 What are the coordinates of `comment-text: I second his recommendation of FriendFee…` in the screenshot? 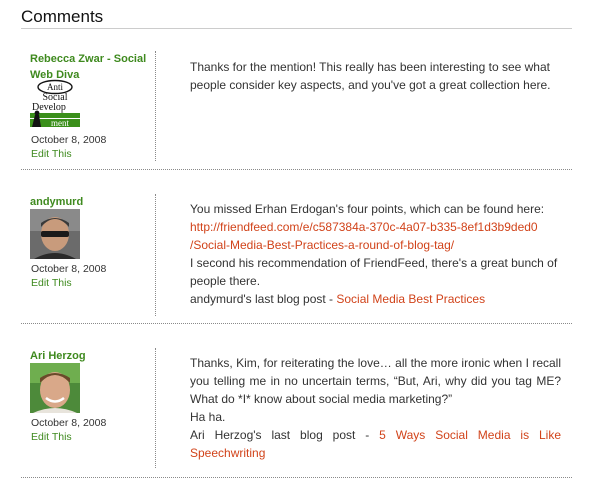 It's located at (374, 272).